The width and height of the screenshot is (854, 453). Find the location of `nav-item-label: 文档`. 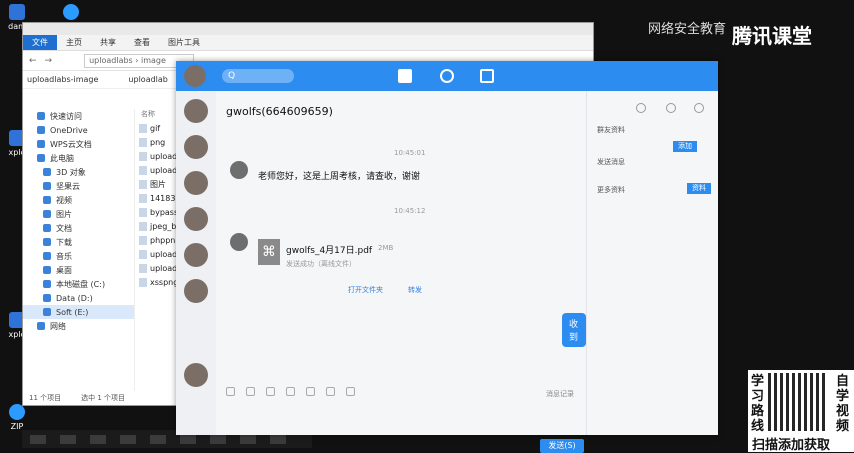

nav-item-label: 文档 is located at coordinates (64, 228).